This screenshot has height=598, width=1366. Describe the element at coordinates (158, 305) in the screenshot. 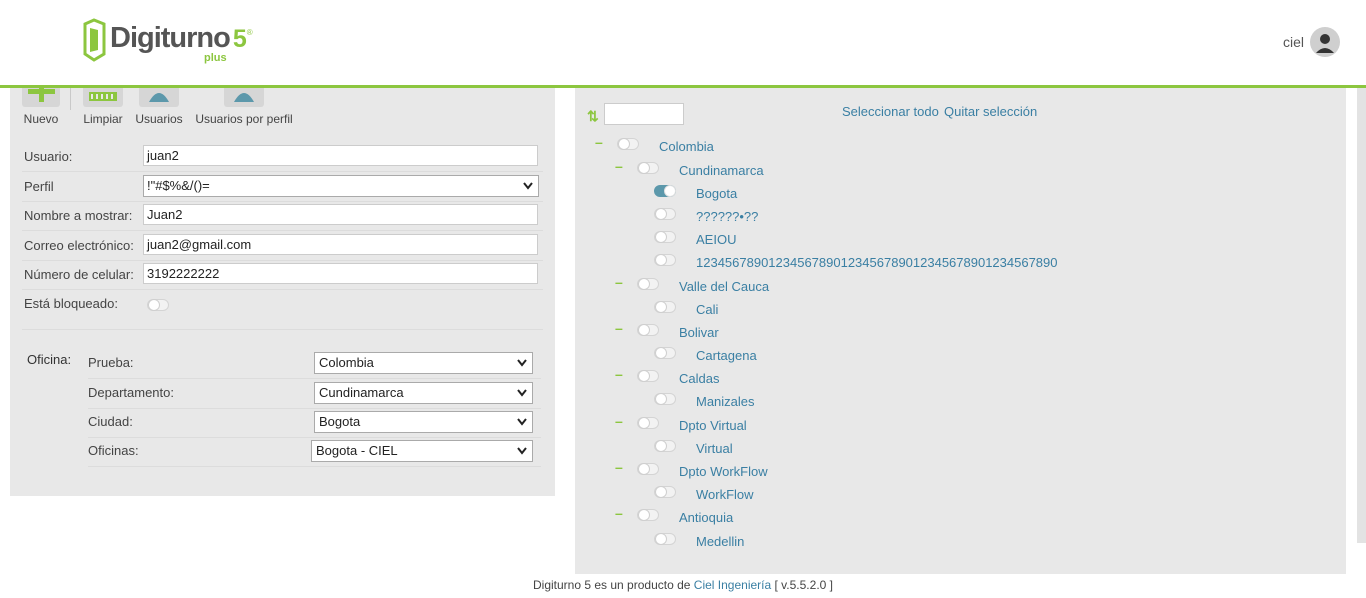

I see `bloqueado-toggle` at that location.